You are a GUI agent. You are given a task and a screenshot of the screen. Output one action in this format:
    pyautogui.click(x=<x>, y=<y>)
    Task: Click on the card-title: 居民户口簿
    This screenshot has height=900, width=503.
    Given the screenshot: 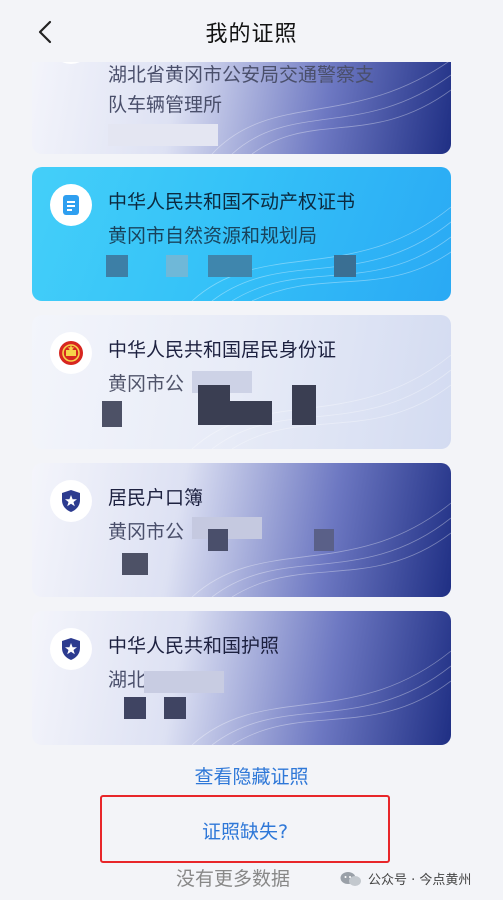 What is the action you would take?
    pyautogui.click(x=156, y=498)
    